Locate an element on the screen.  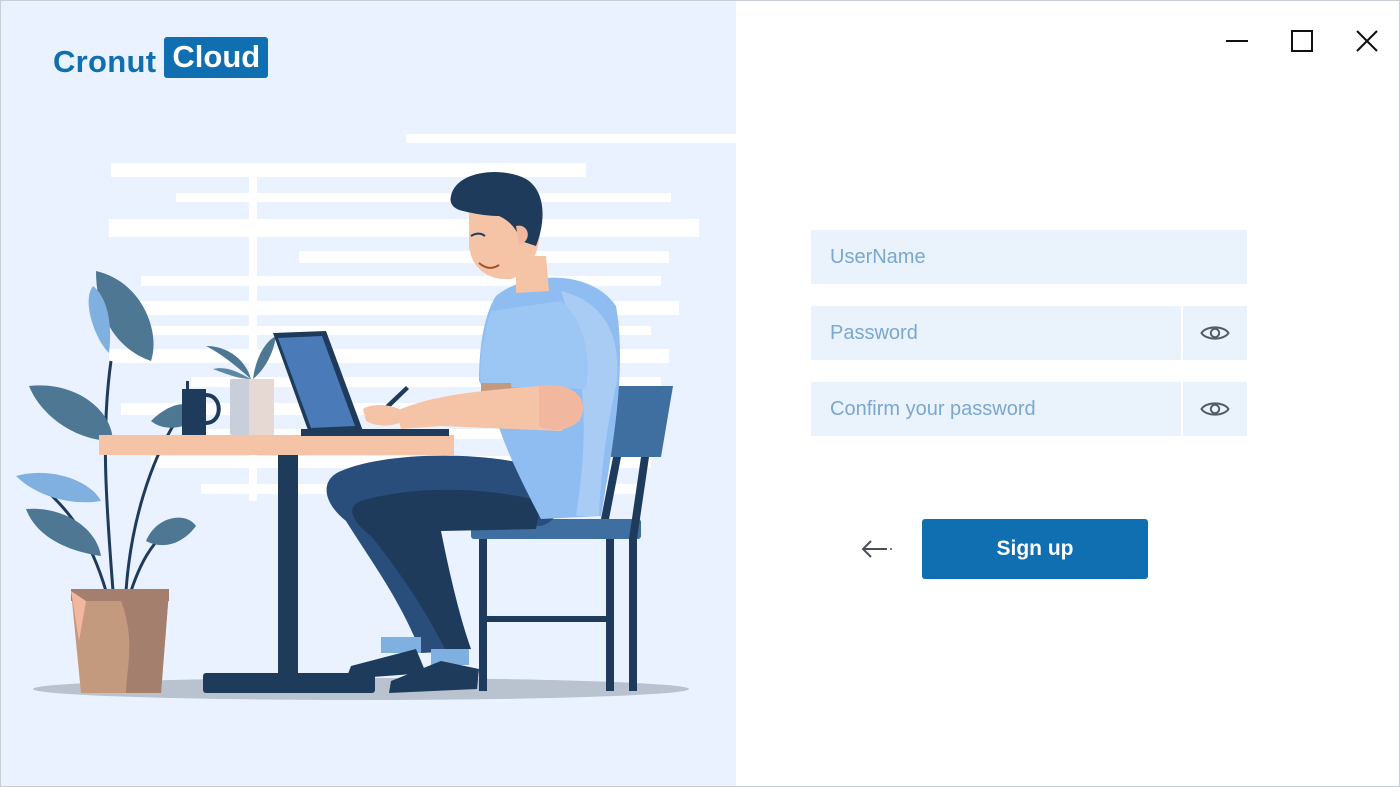
confirm-password-visibility-toggle is located at coordinates (1215, 409).